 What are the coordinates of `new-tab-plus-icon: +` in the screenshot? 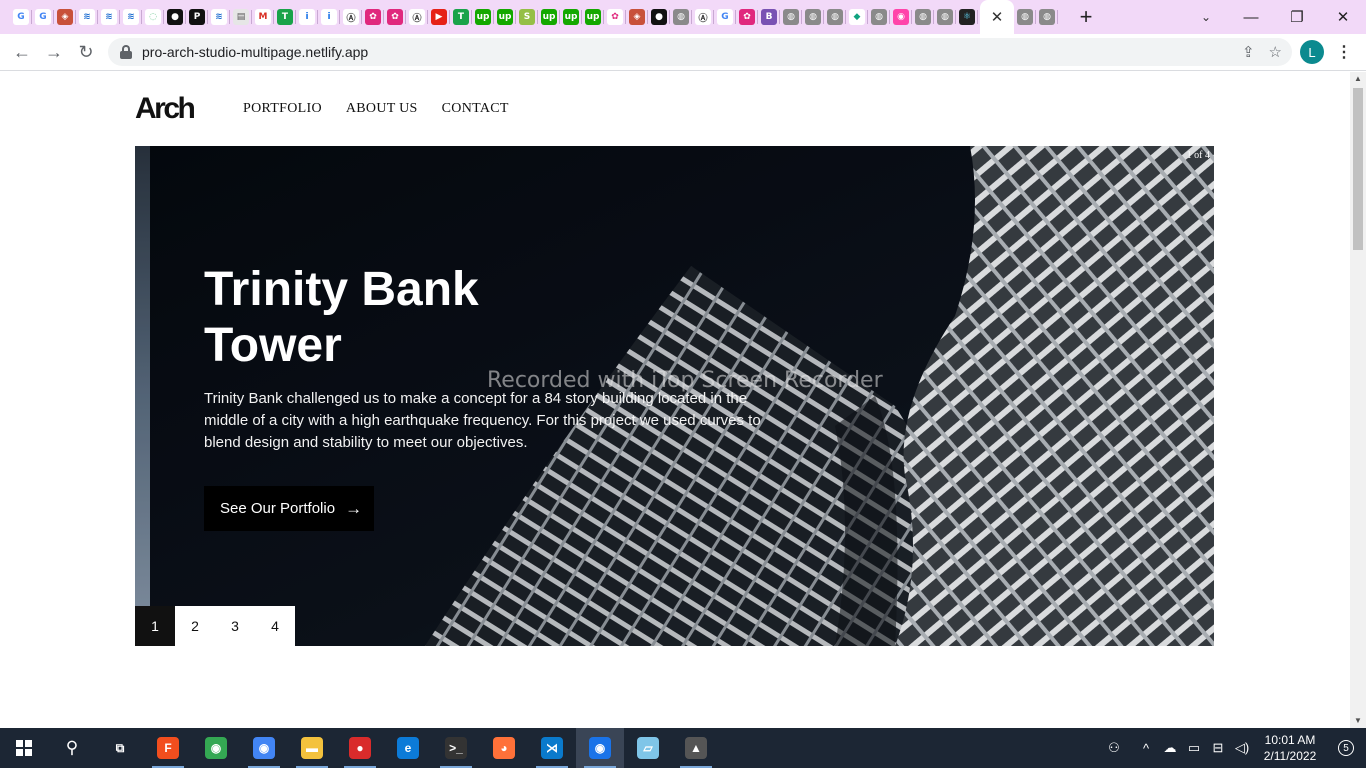 It's located at (1086, 17).